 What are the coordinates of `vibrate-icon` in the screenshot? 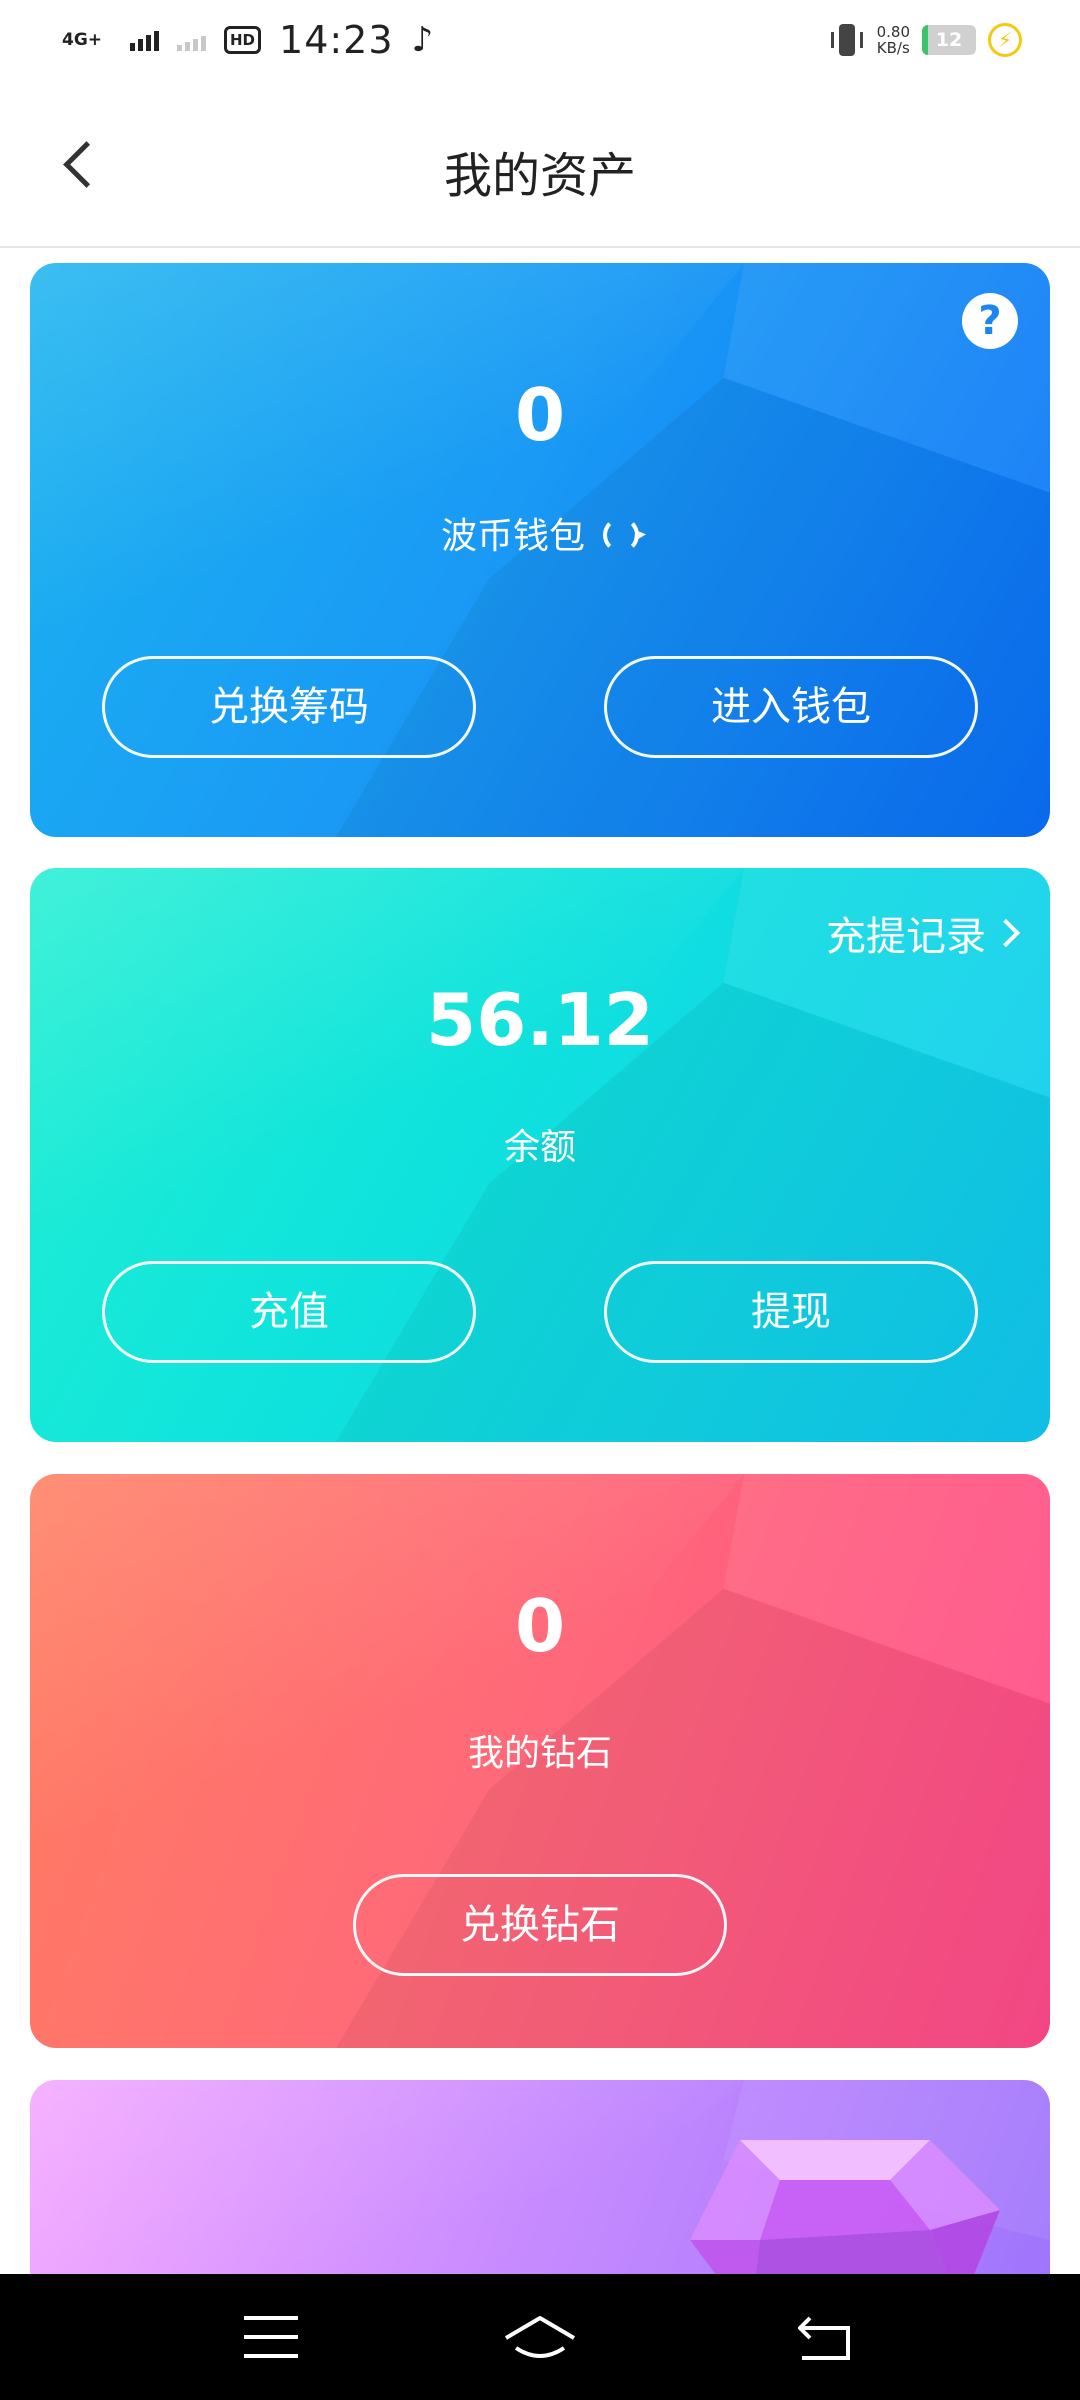 It's located at (847, 40).